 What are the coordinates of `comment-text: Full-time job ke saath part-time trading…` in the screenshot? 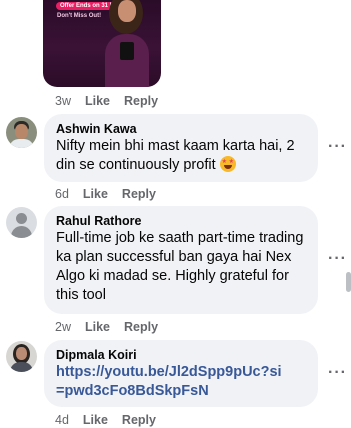 It's located at (180, 266).